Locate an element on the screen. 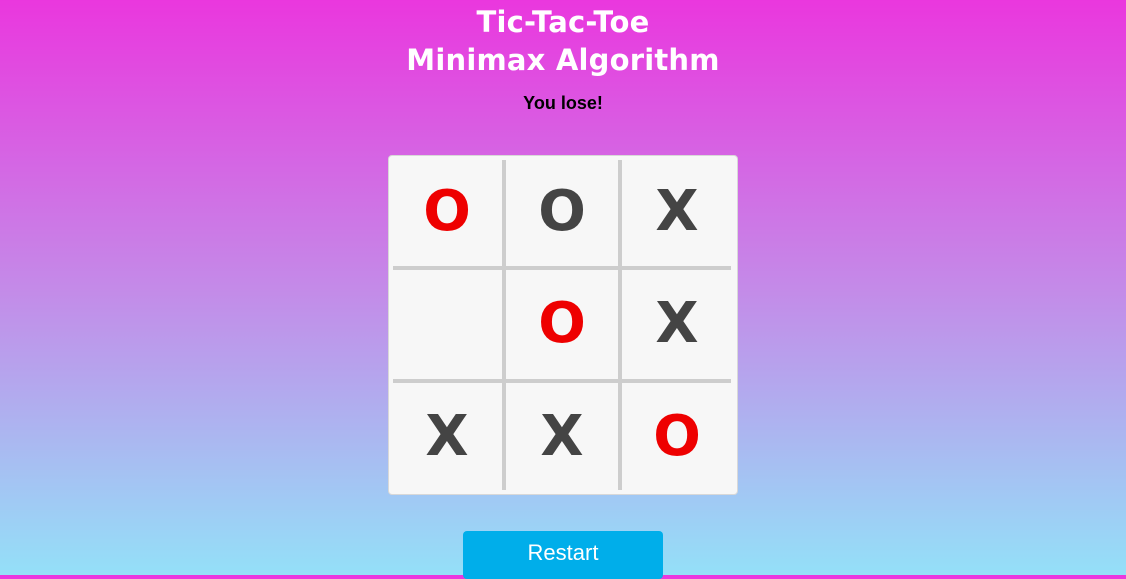 This screenshot has width=1126, height=579. board-cell-8: X is located at coordinates (562, 437).